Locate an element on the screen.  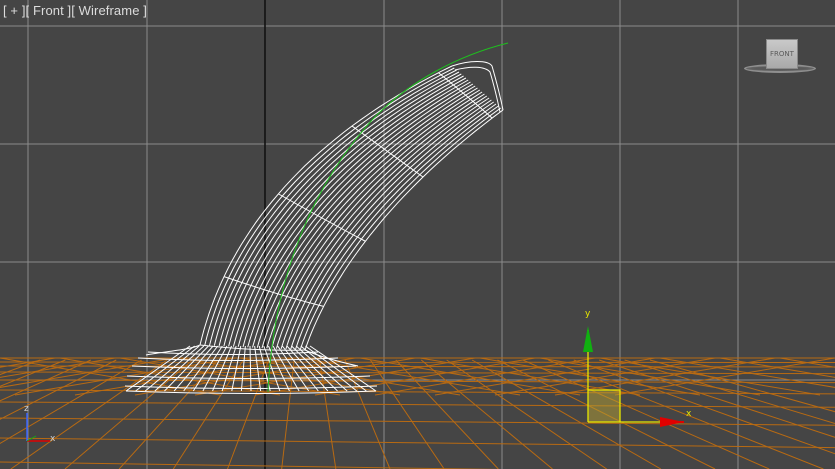
viewport-label-menu: [ + ][ Front ][ Wireframe ] is located at coordinates (75, 10).